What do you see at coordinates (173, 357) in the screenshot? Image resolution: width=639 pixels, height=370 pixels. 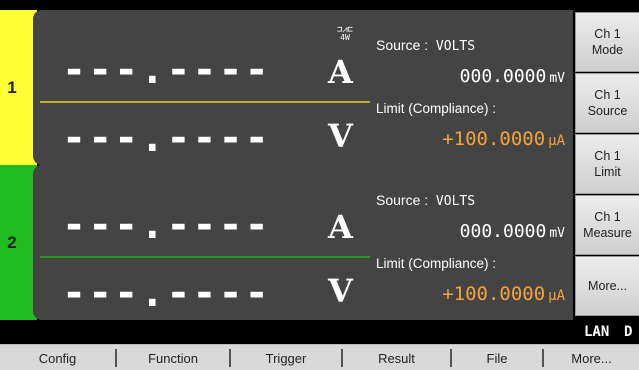 I see `function-key: Function` at bounding box center [173, 357].